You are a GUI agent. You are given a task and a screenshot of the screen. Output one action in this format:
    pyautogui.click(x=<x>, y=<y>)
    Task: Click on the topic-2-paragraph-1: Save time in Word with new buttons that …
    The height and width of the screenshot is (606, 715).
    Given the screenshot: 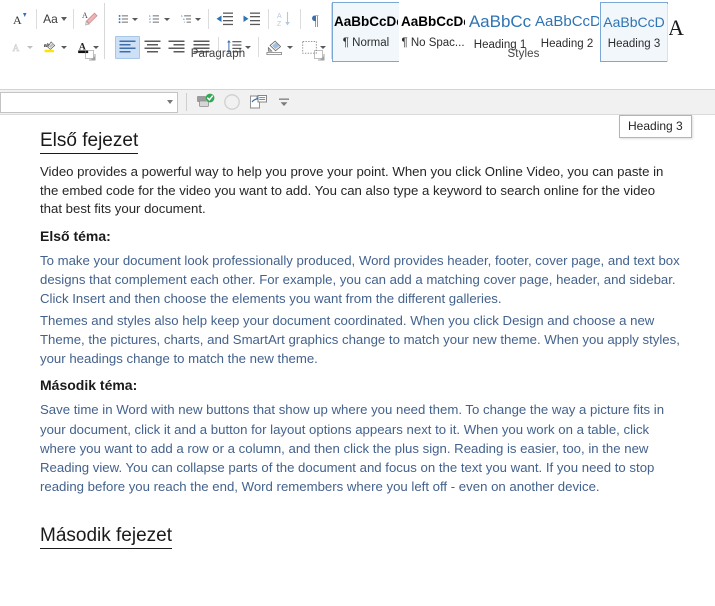 What is the action you would take?
    pyautogui.click(x=360, y=448)
    